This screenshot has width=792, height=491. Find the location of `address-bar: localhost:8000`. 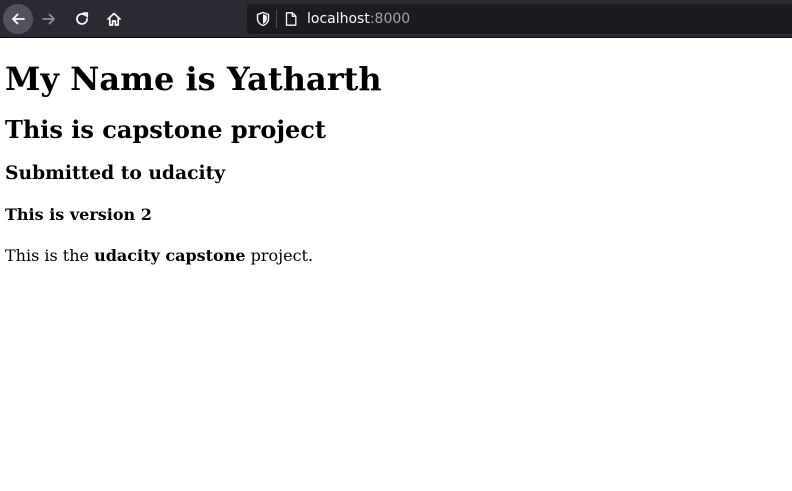

address-bar: localhost:8000 is located at coordinates (519, 19).